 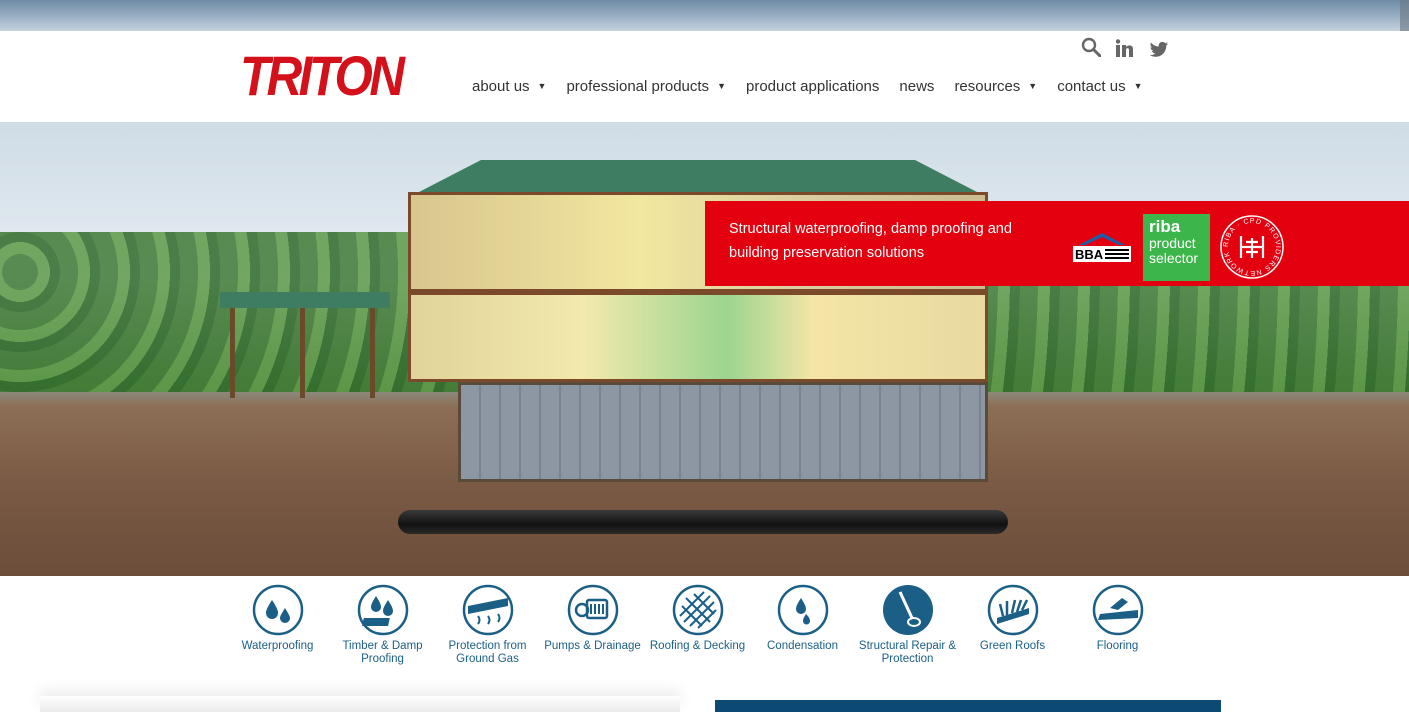 What do you see at coordinates (1252, 247) in the screenshot?
I see `riba-cpd-providers-seal: RIBA · CPD PROVIDERS NETWORK ·` at bounding box center [1252, 247].